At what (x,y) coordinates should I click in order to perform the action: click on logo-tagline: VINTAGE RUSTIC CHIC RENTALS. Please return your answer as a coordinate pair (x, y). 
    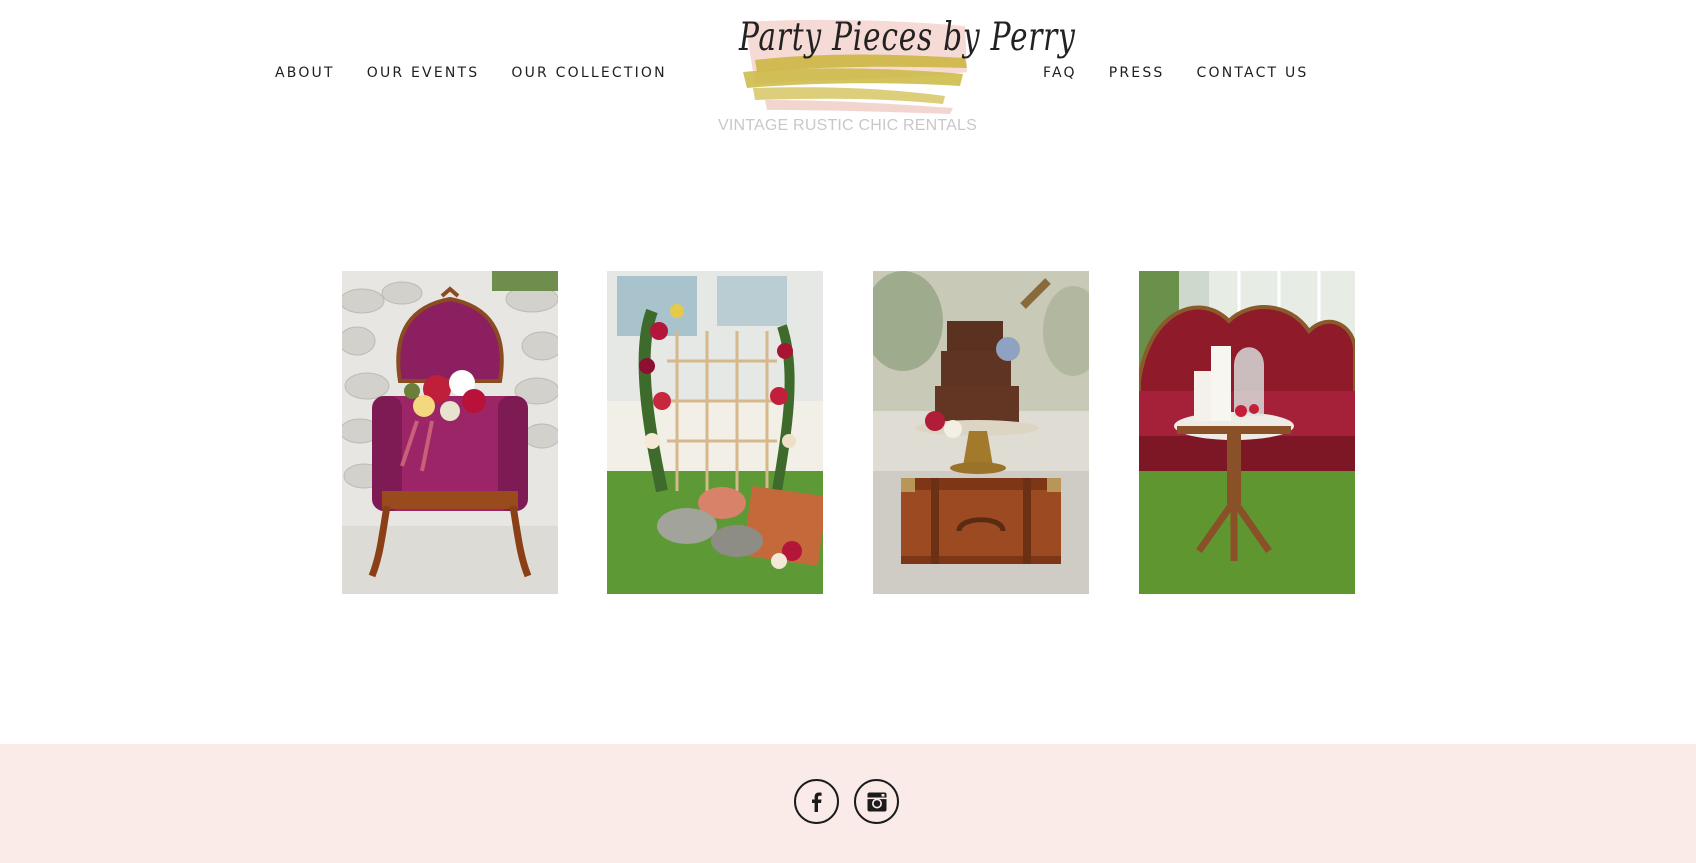
    Looking at the image, I should click on (847, 125).